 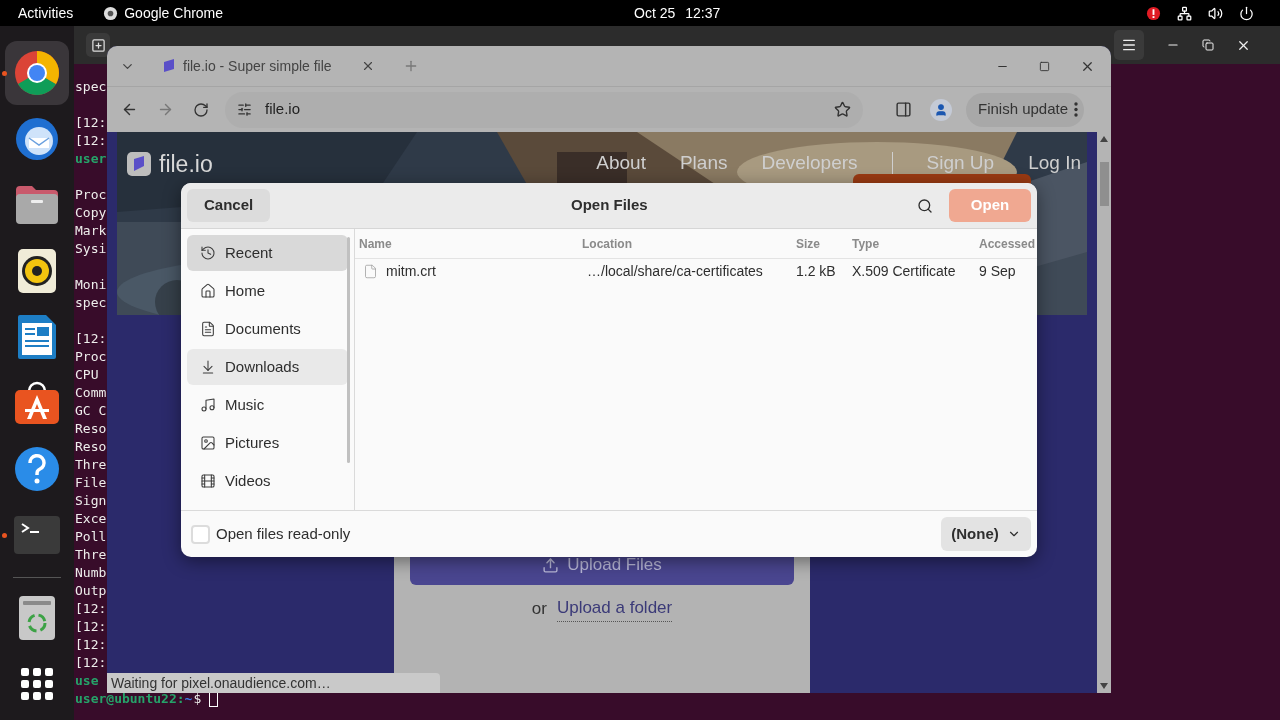 What do you see at coordinates (1025, 109) in the screenshot?
I see `finish-update-button: Finish update` at bounding box center [1025, 109].